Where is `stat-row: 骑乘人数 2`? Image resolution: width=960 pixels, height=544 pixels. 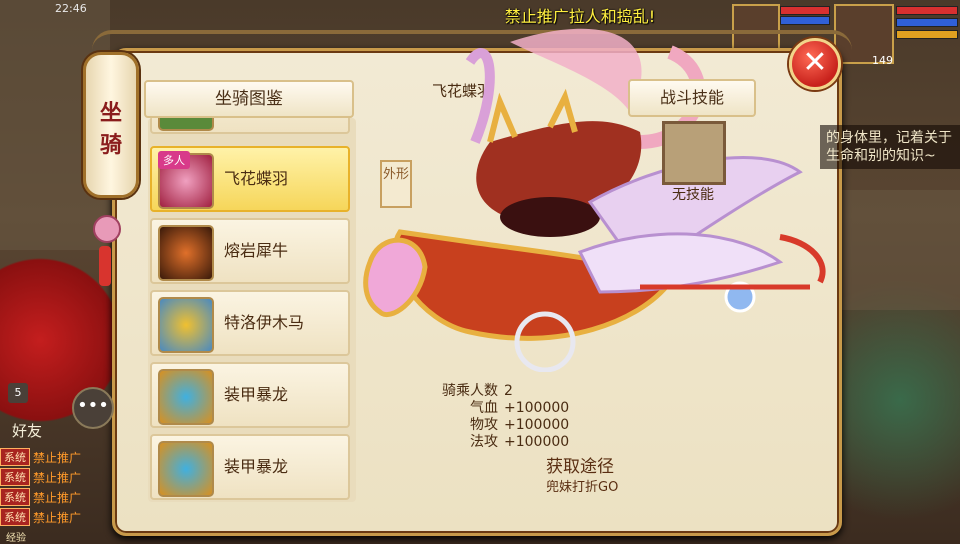 stat-row: 骑乘人数 2 is located at coordinates (499, 391).